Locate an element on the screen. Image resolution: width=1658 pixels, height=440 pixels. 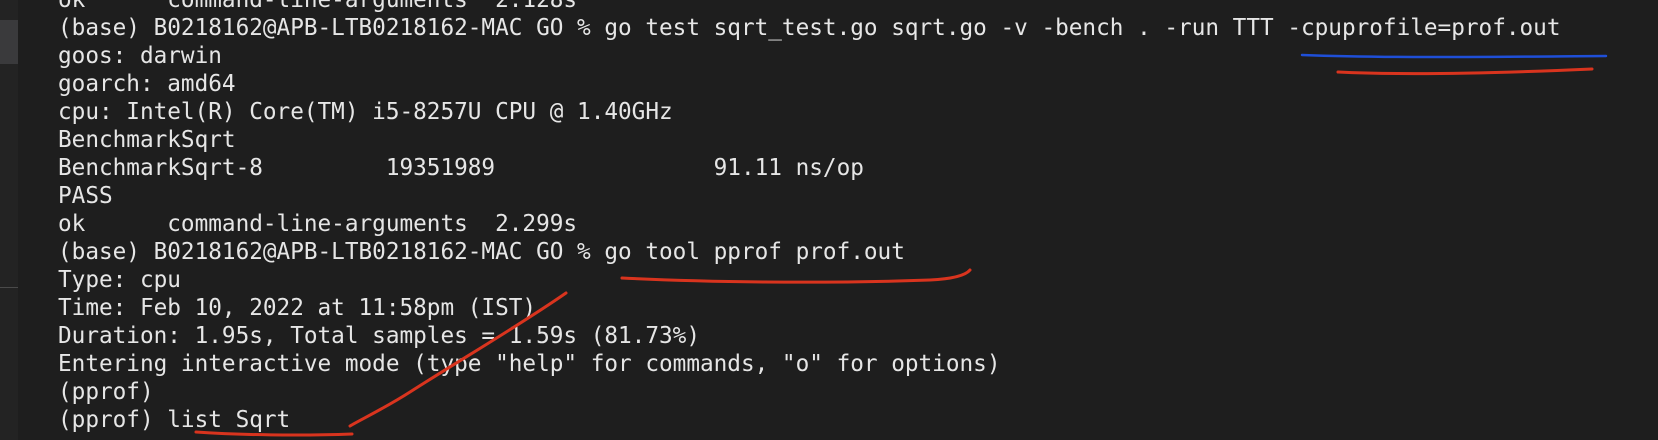
terminal-line: goarch: amd64 is located at coordinates (147, 84).